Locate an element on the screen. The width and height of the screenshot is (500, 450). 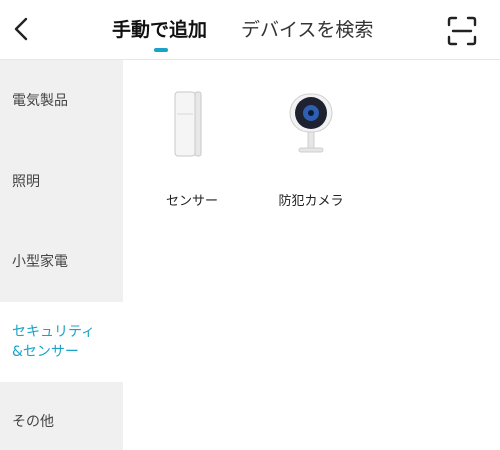
sidebar-item-label-line2: &センサー is located at coordinates (45, 352).